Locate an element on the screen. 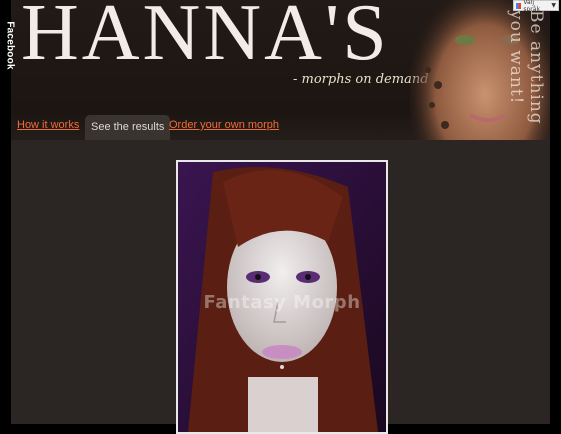  chevron-down-icon: ▼ is located at coordinates (553, 5).